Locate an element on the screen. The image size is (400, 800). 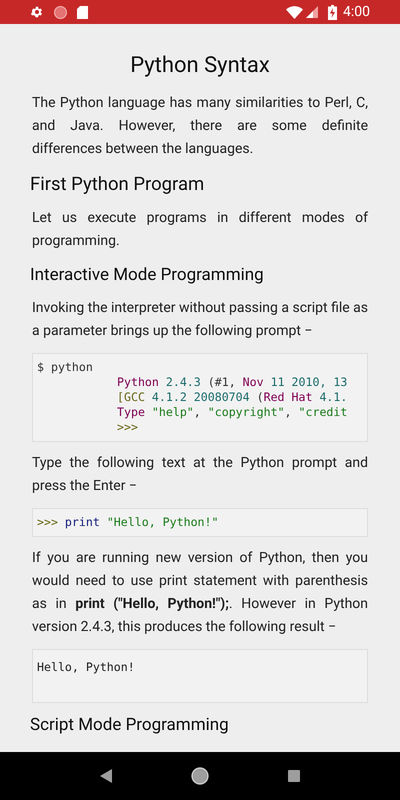
battery-charging-icon is located at coordinates (332, 12).